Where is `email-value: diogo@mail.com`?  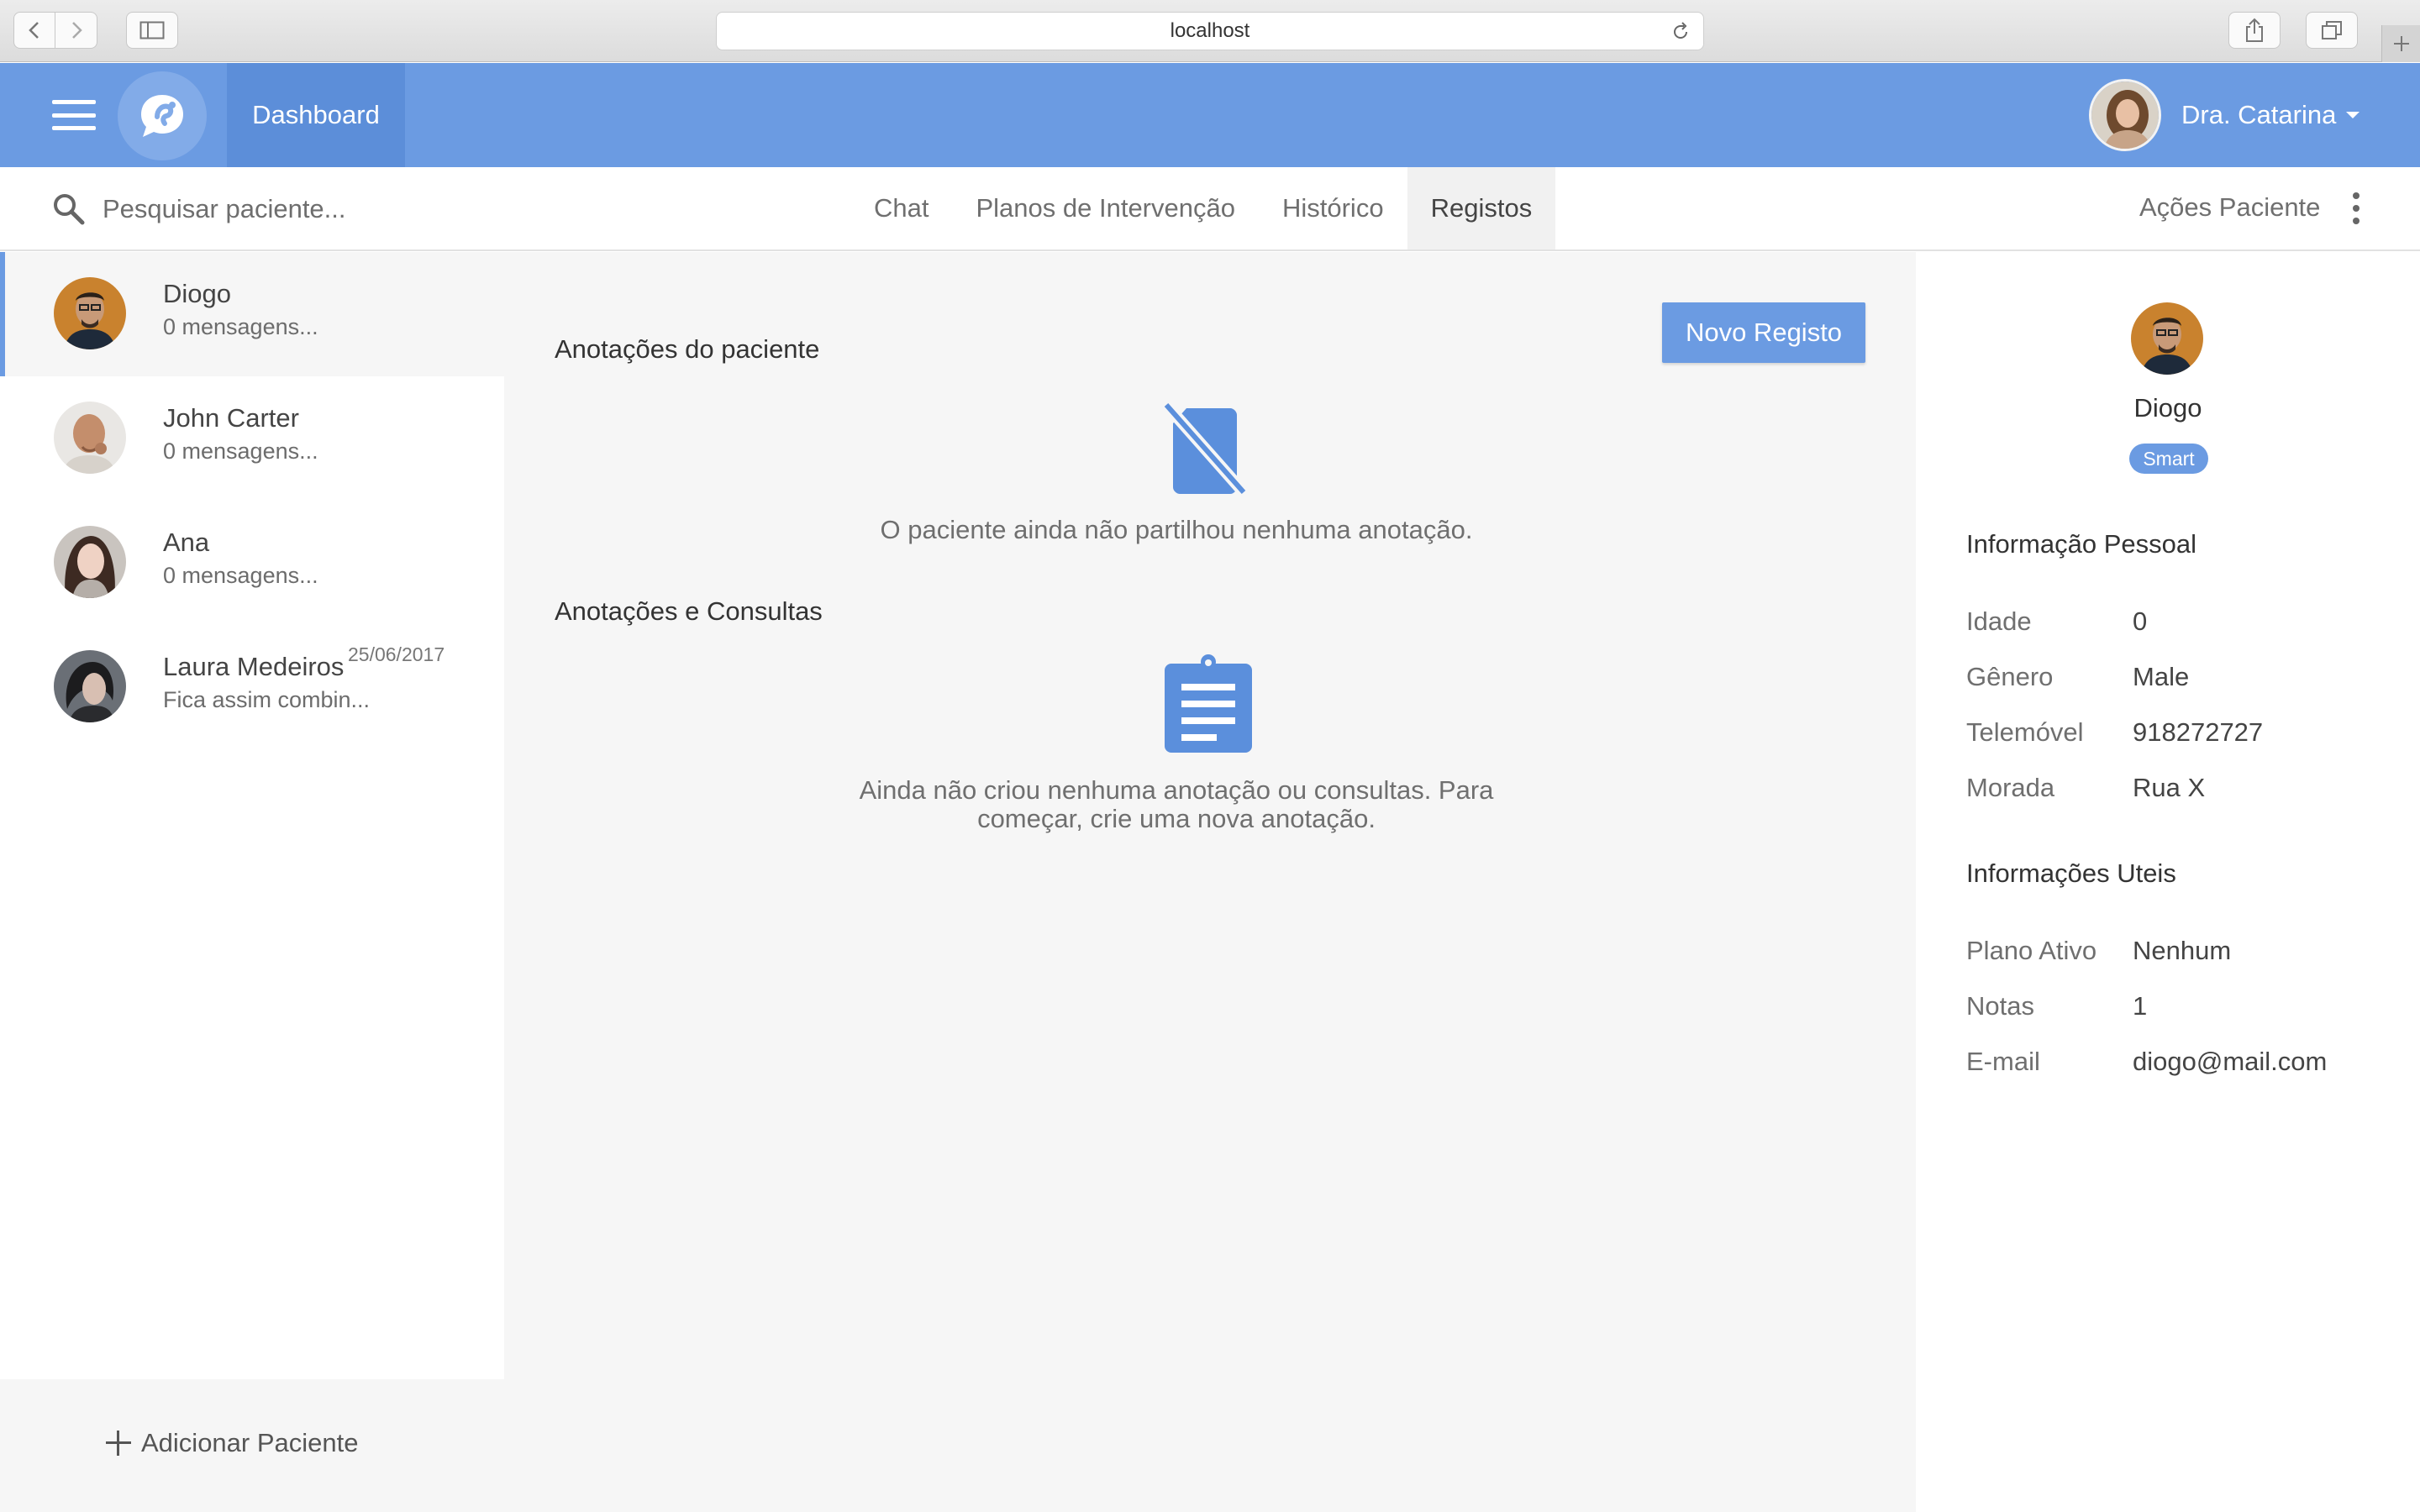
email-value: diogo@mail.com is located at coordinates (2230, 1061).